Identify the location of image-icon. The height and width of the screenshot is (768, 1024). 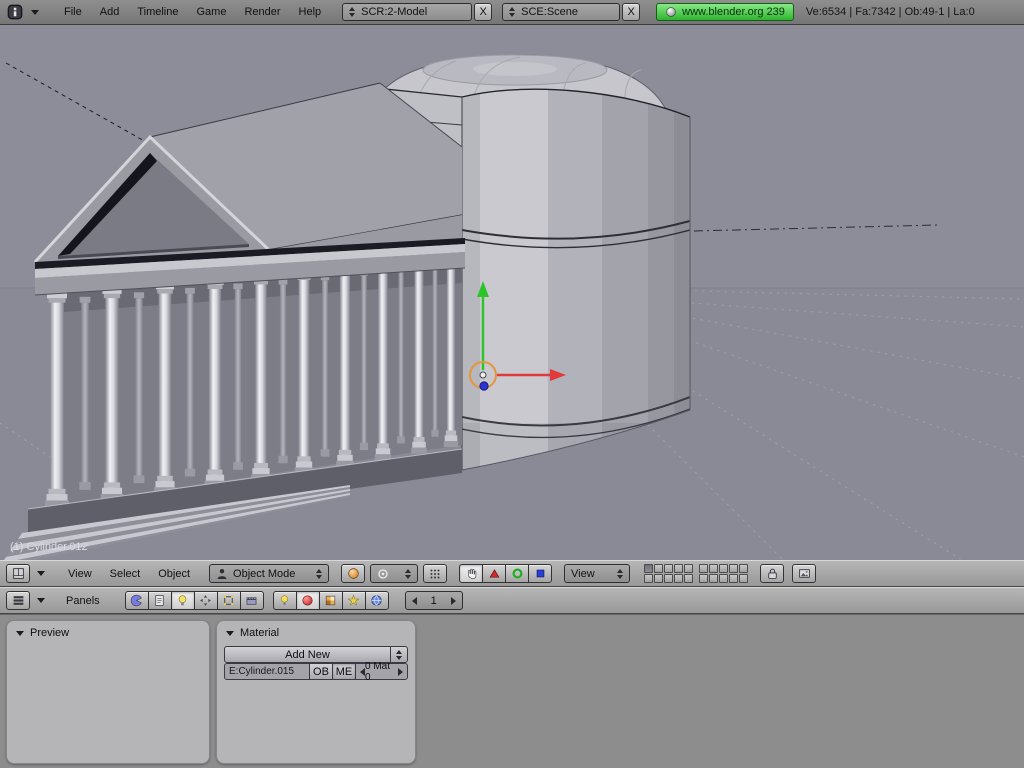
(804, 573).